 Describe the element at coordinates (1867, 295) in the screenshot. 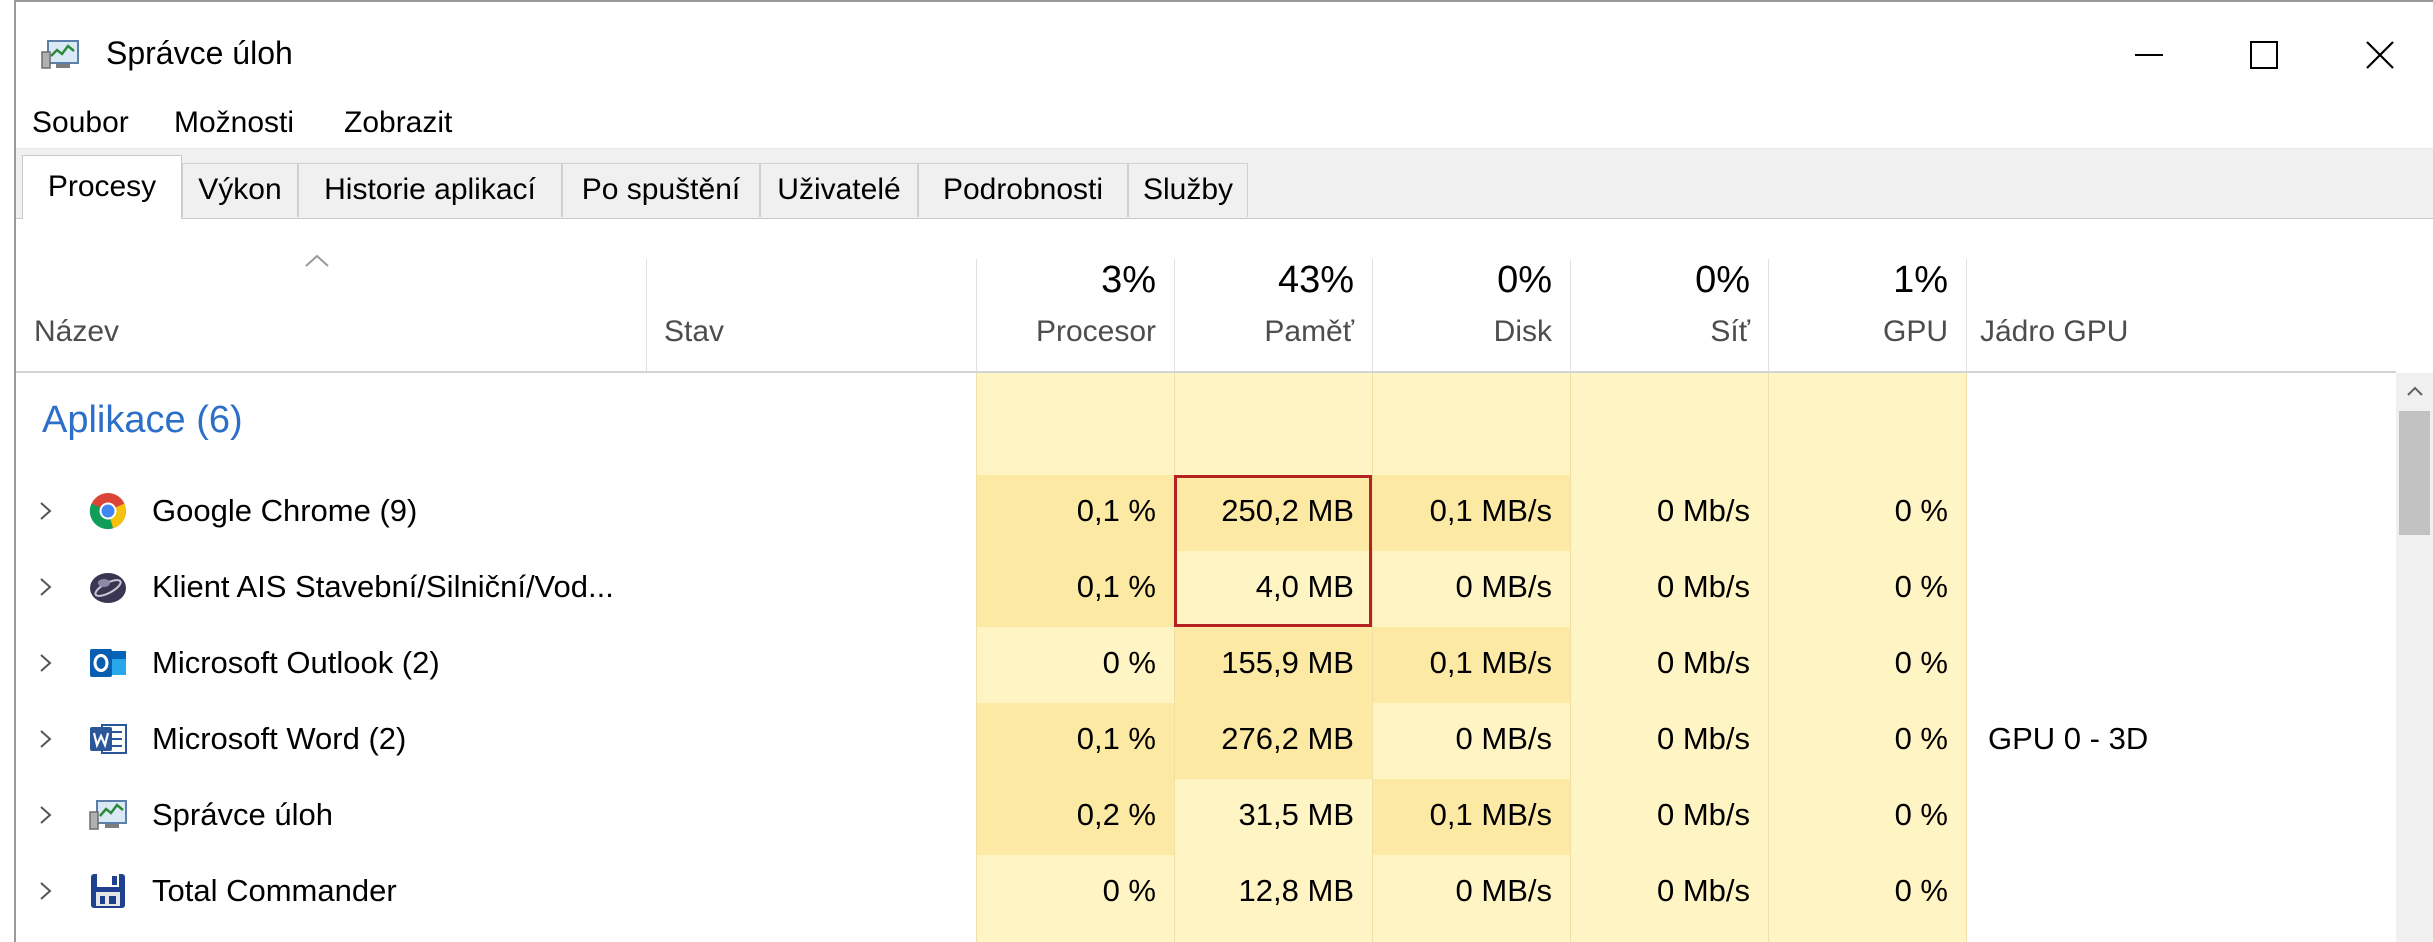

I see `column-header-gpu: 1% GPU` at that location.